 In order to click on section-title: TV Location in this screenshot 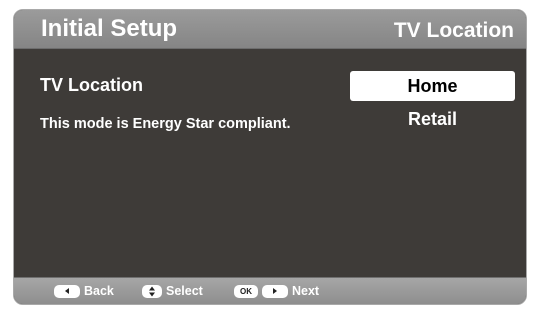, I will do `click(453, 30)`.